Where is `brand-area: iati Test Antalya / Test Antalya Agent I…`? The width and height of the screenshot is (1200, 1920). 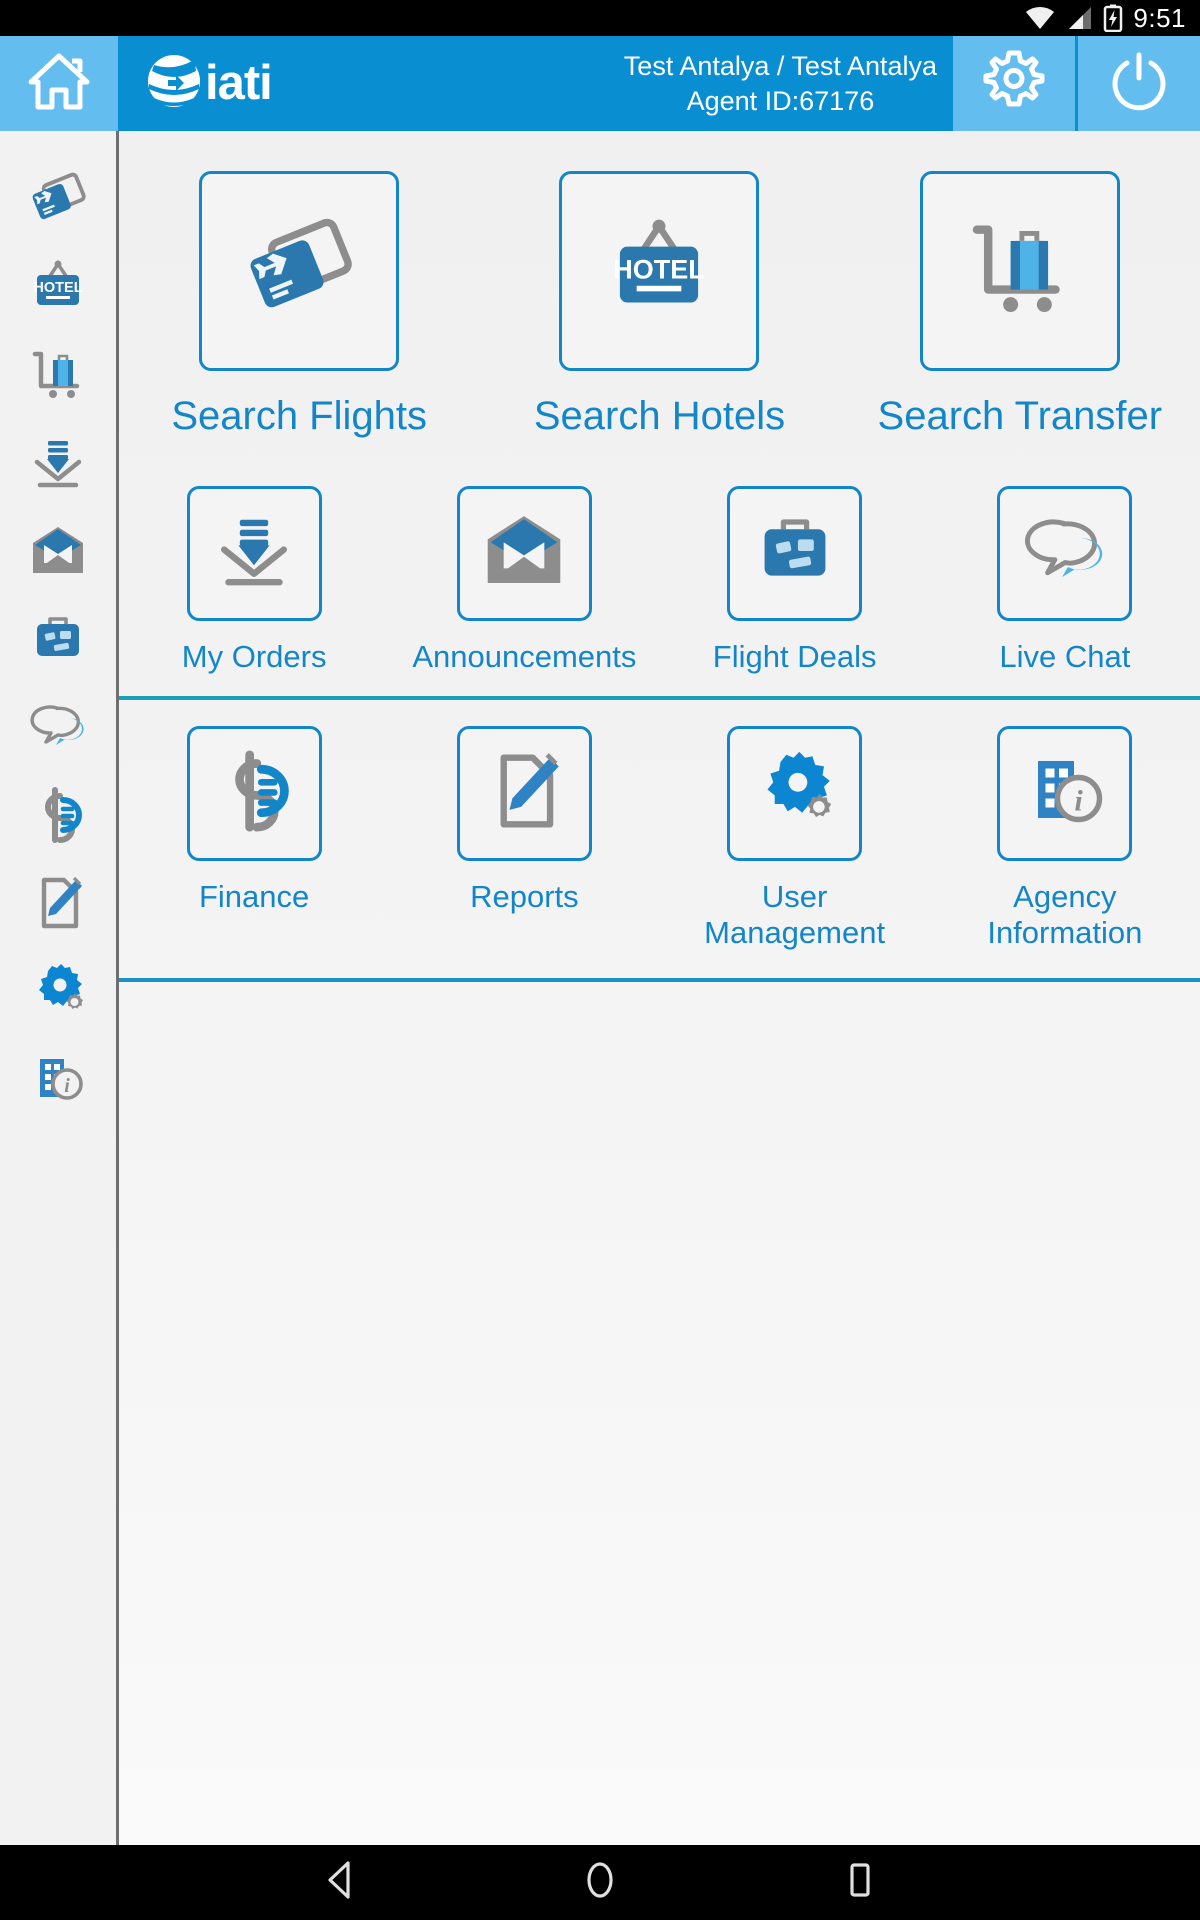
brand-area: iati Test Antalya / Test Antalya Agent I… is located at coordinates (535, 83).